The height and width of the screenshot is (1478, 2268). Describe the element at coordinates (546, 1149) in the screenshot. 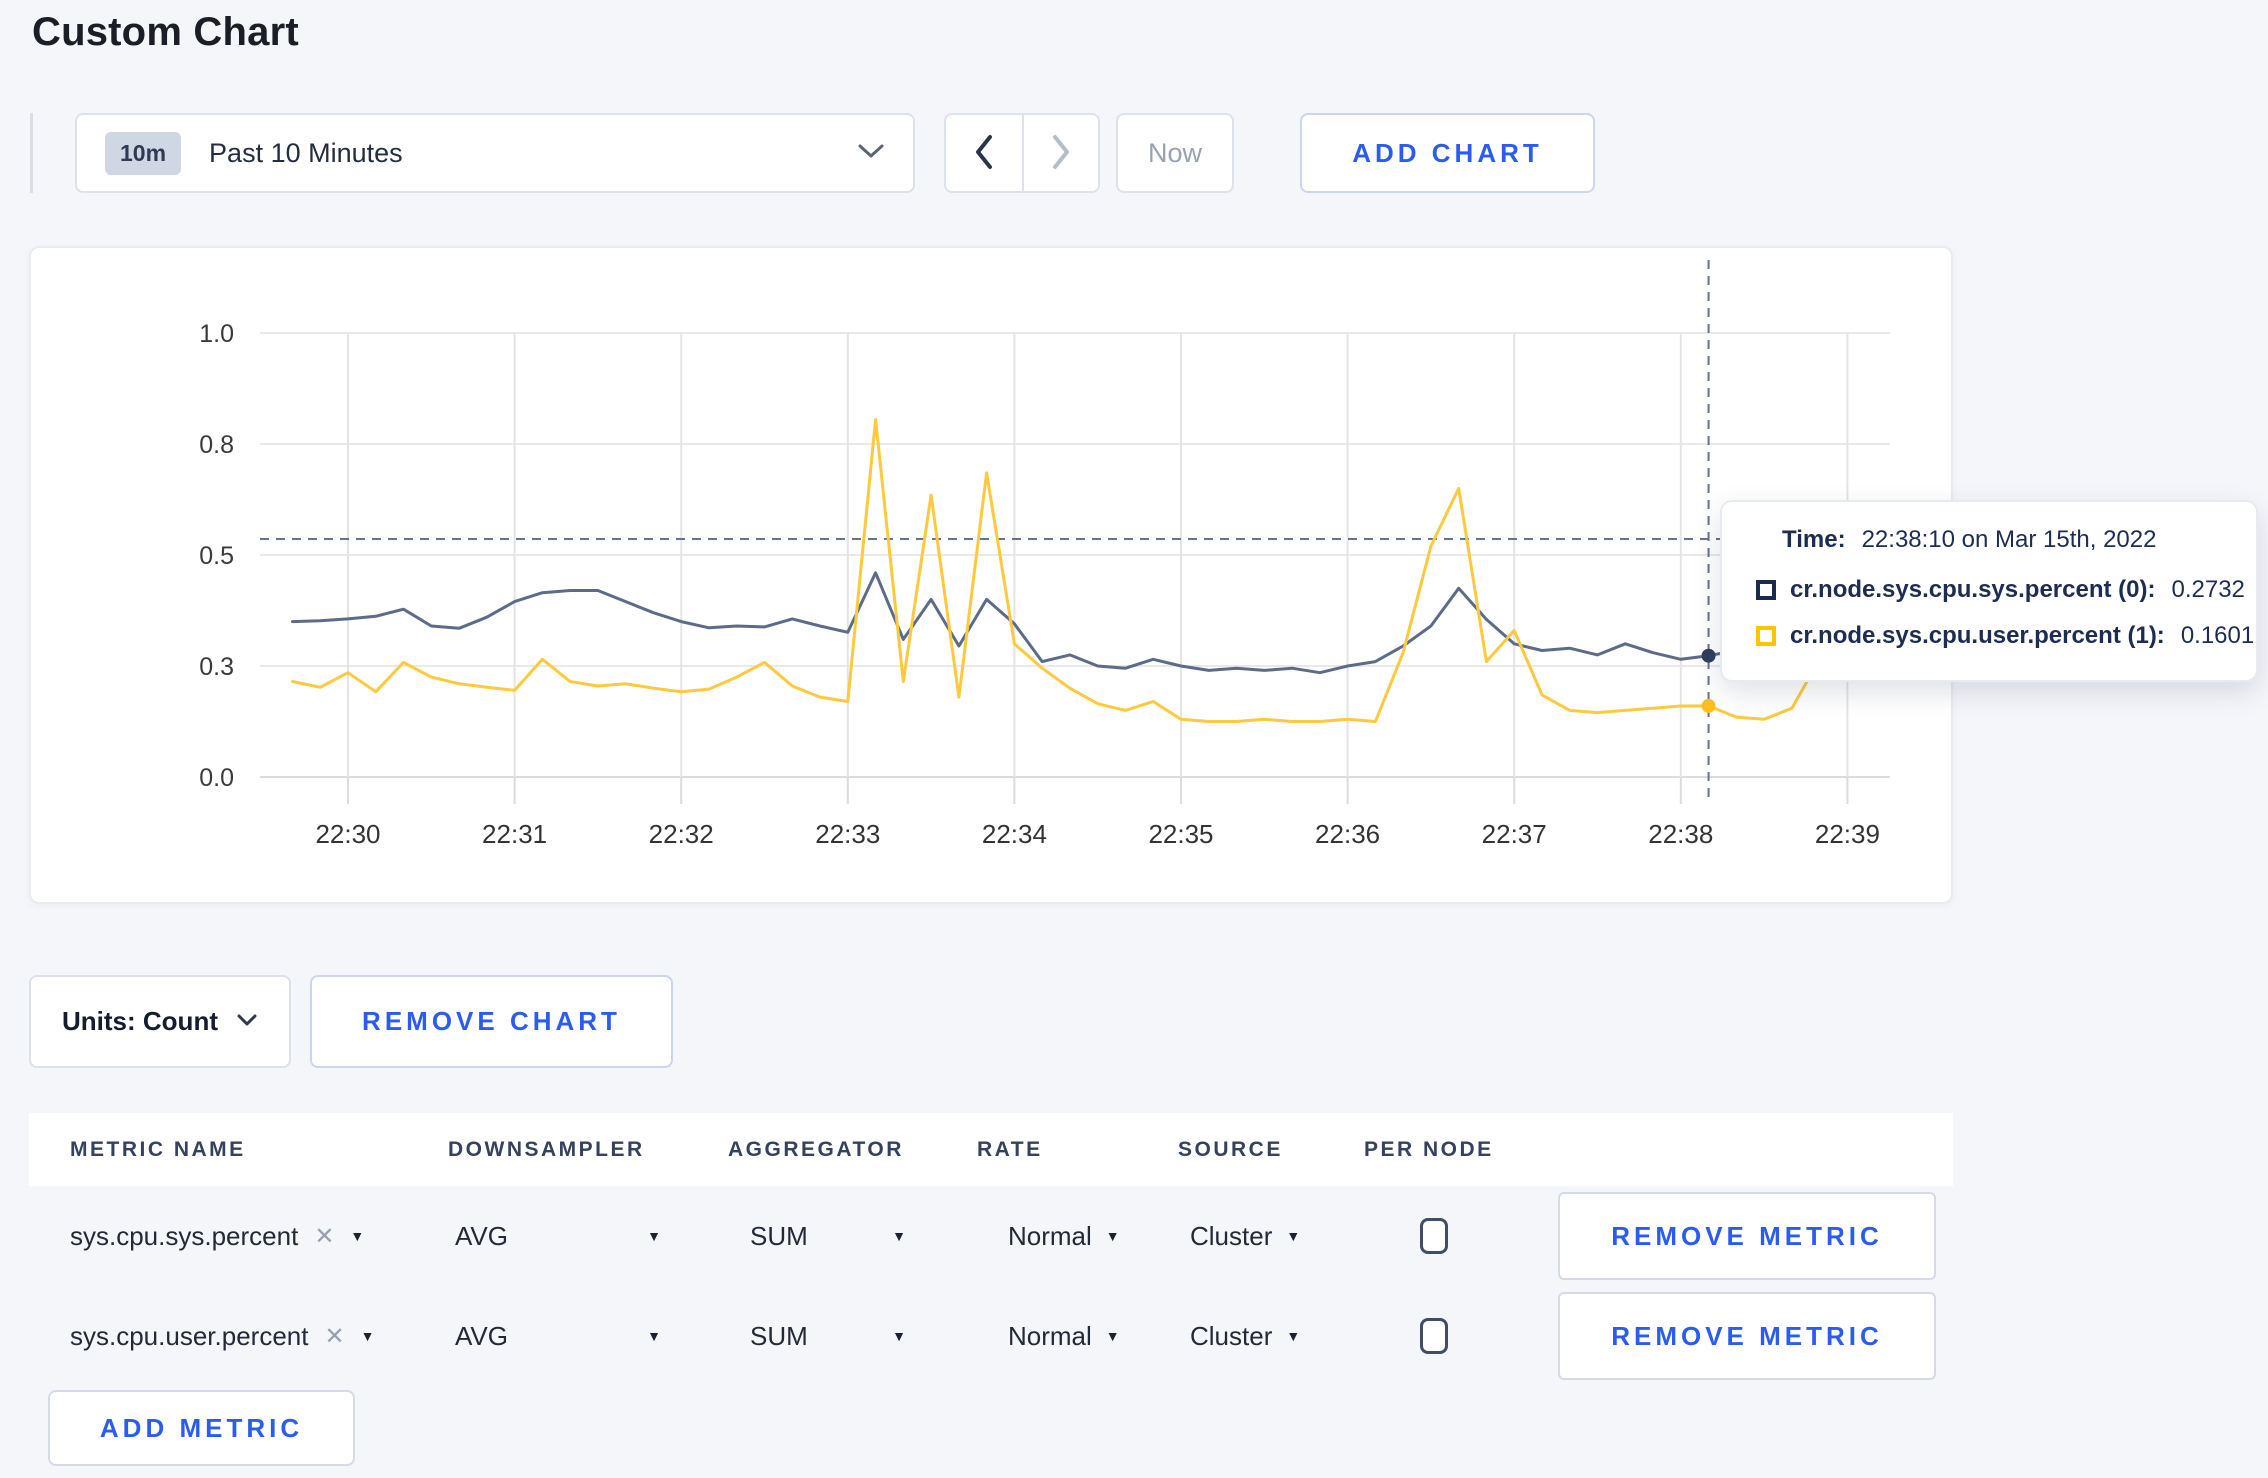

I see `column-header: DOWNSAMPLER` at that location.